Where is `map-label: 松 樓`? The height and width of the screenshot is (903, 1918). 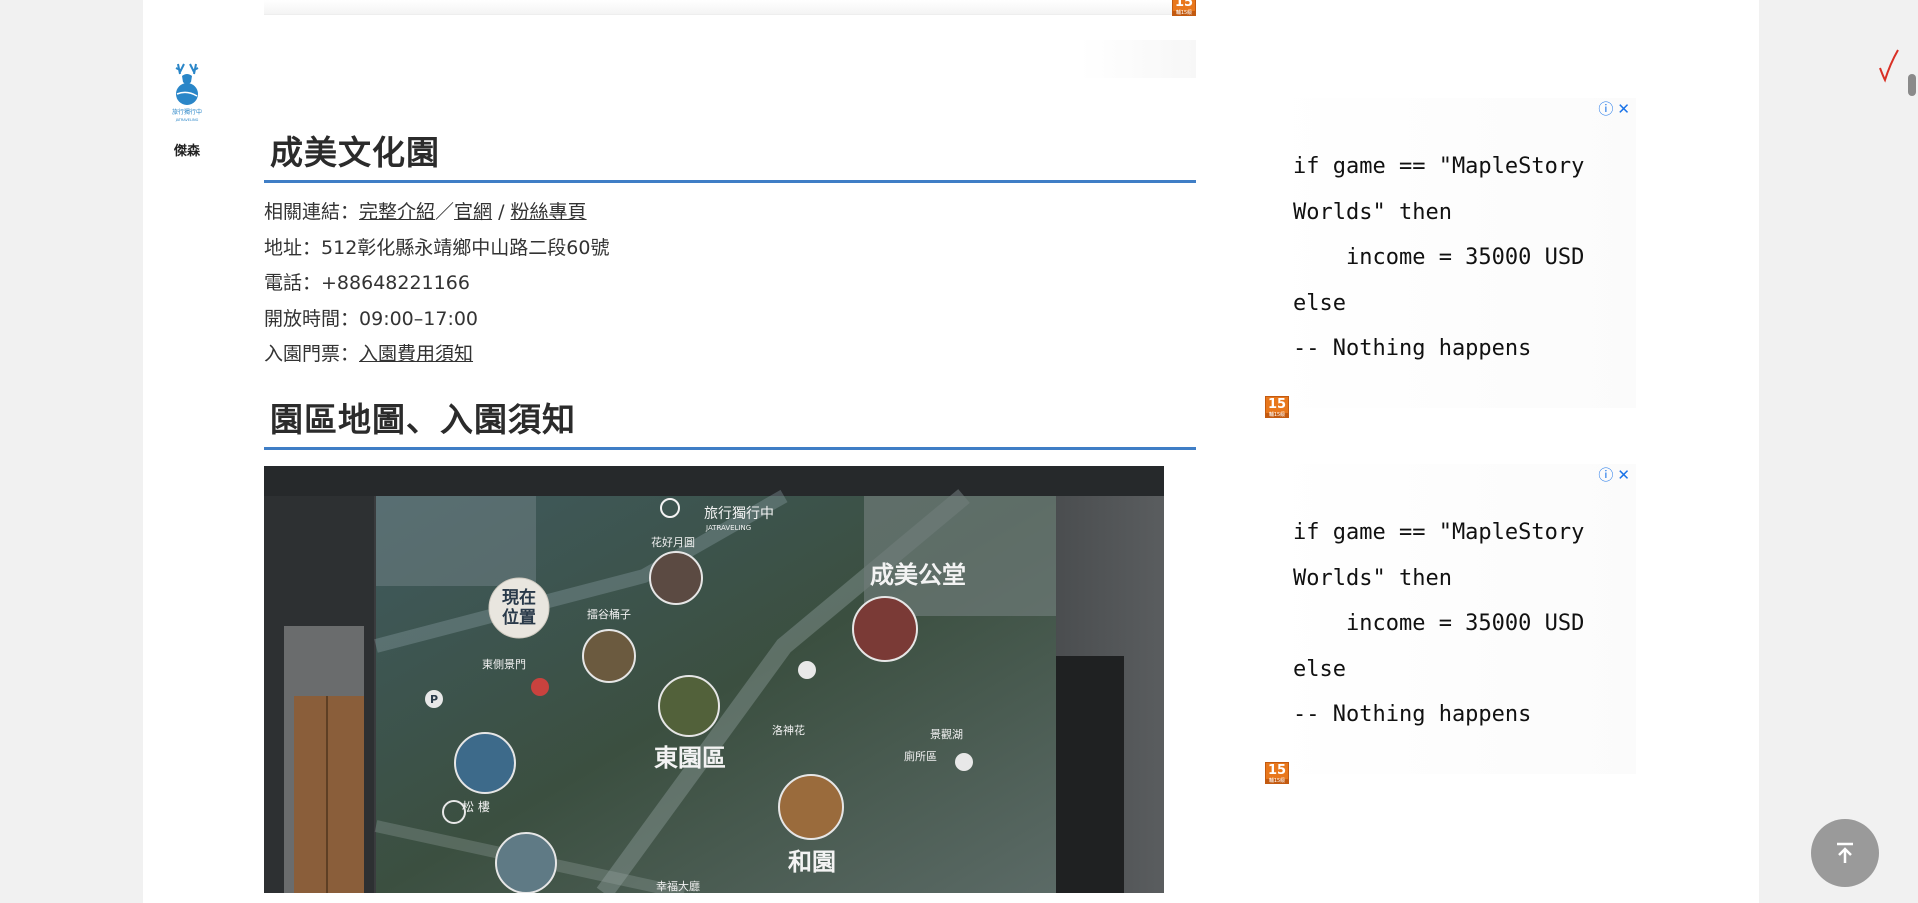
map-label: 松 樓 is located at coordinates (476, 806).